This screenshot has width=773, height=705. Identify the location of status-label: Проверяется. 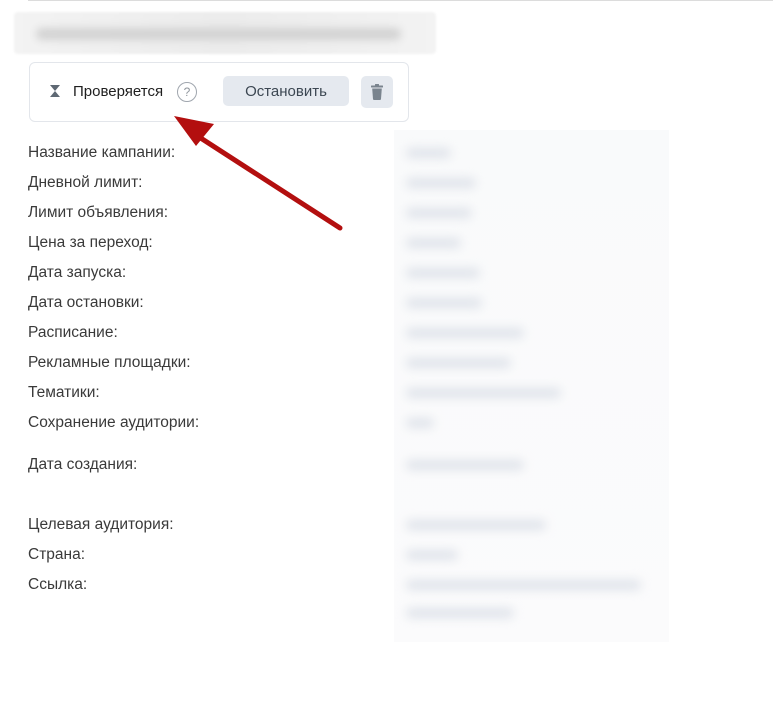
(118, 91).